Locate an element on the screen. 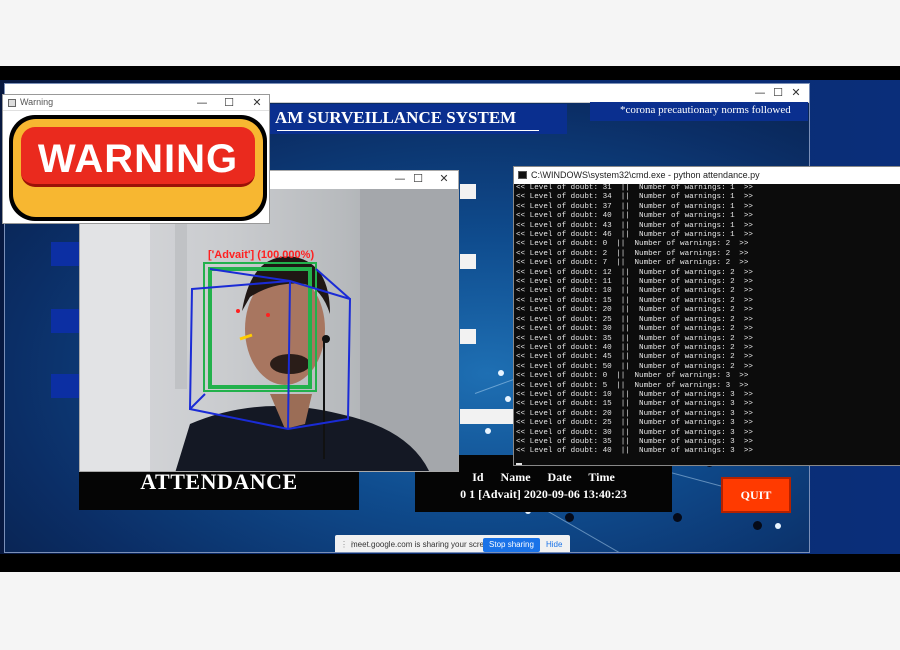 The height and width of the screenshot is (650, 900). quit-button: QUIT is located at coordinates (756, 495).